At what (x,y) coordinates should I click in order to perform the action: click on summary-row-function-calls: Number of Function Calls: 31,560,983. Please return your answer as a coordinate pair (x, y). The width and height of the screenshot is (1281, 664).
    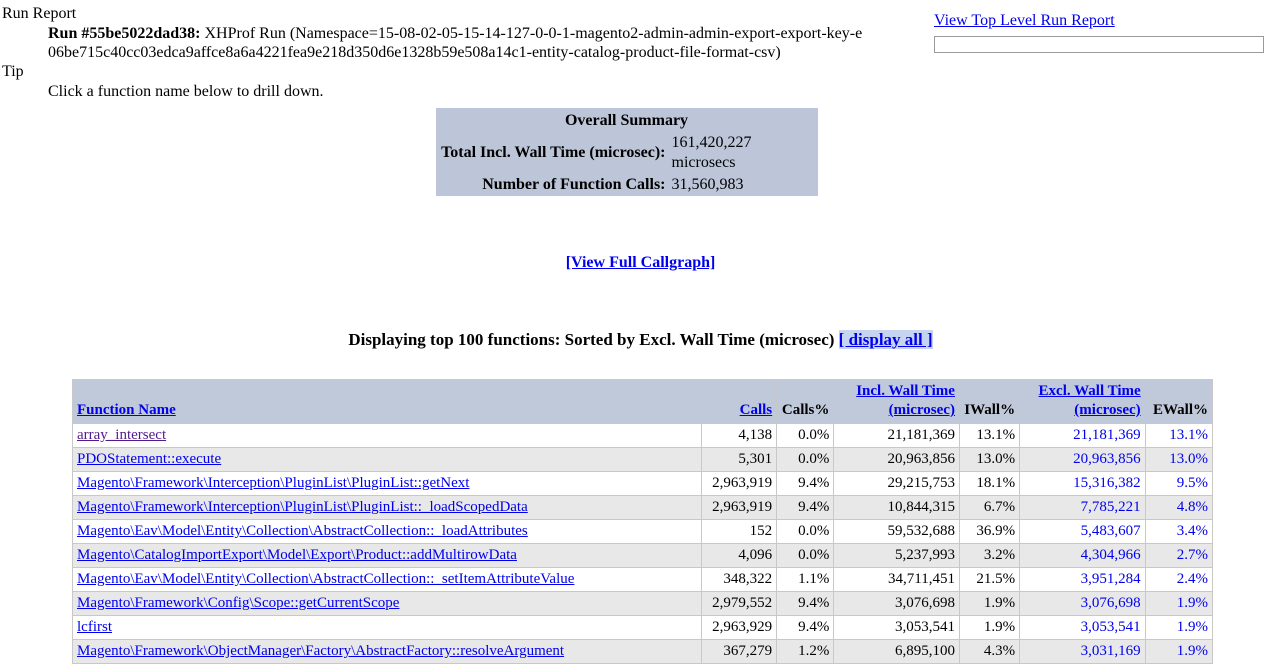
    Looking at the image, I should click on (627, 185).